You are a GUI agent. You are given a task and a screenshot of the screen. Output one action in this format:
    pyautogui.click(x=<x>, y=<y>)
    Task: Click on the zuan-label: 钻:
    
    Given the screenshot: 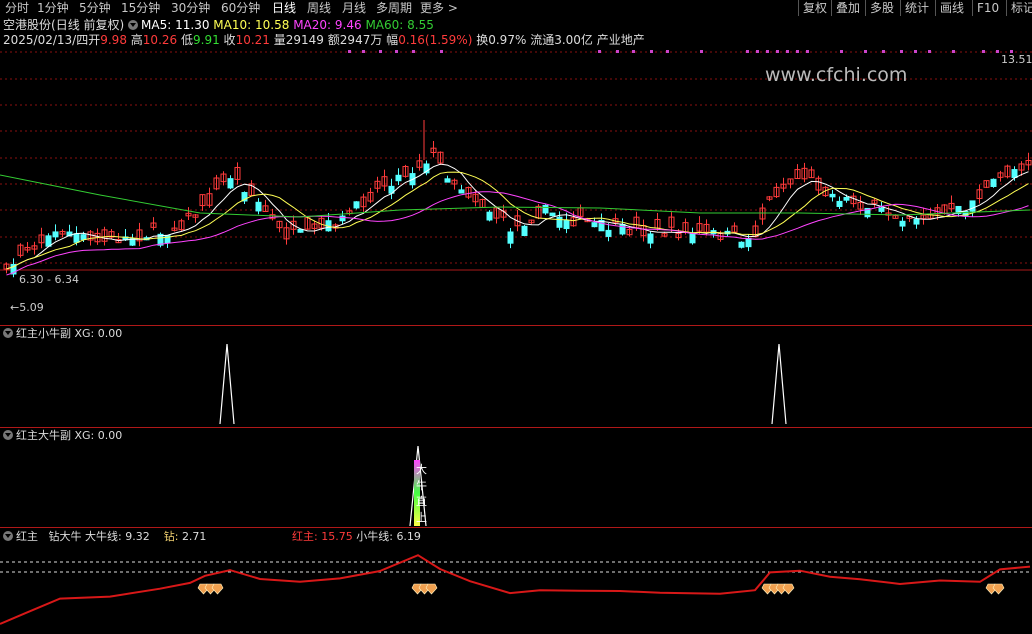 What is the action you would take?
    pyautogui.click(x=171, y=536)
    